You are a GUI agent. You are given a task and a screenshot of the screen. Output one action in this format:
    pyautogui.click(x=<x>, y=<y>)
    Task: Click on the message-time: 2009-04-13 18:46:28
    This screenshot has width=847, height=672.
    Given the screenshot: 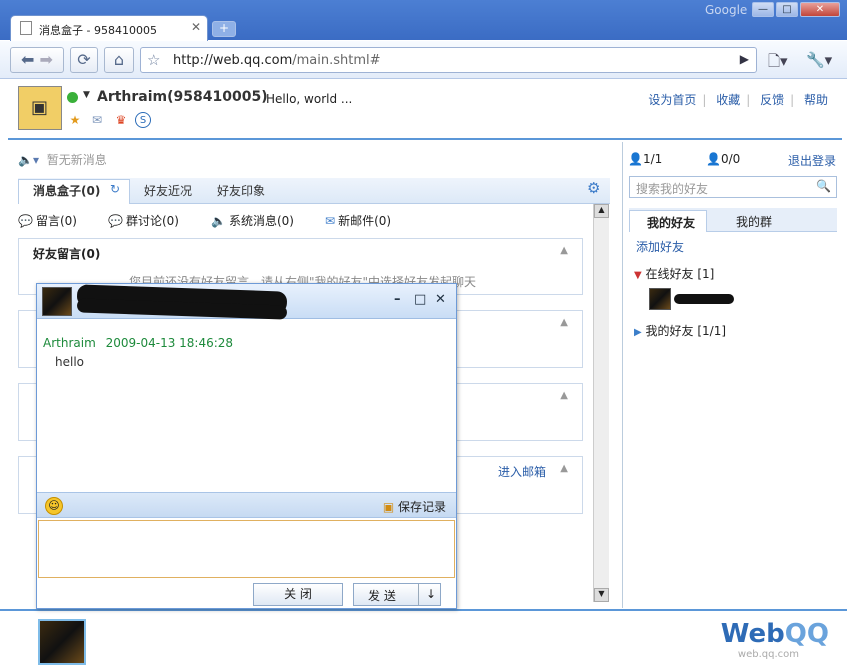 What is the action you would take?
    pyautogui.click(x=169, y=343)
    